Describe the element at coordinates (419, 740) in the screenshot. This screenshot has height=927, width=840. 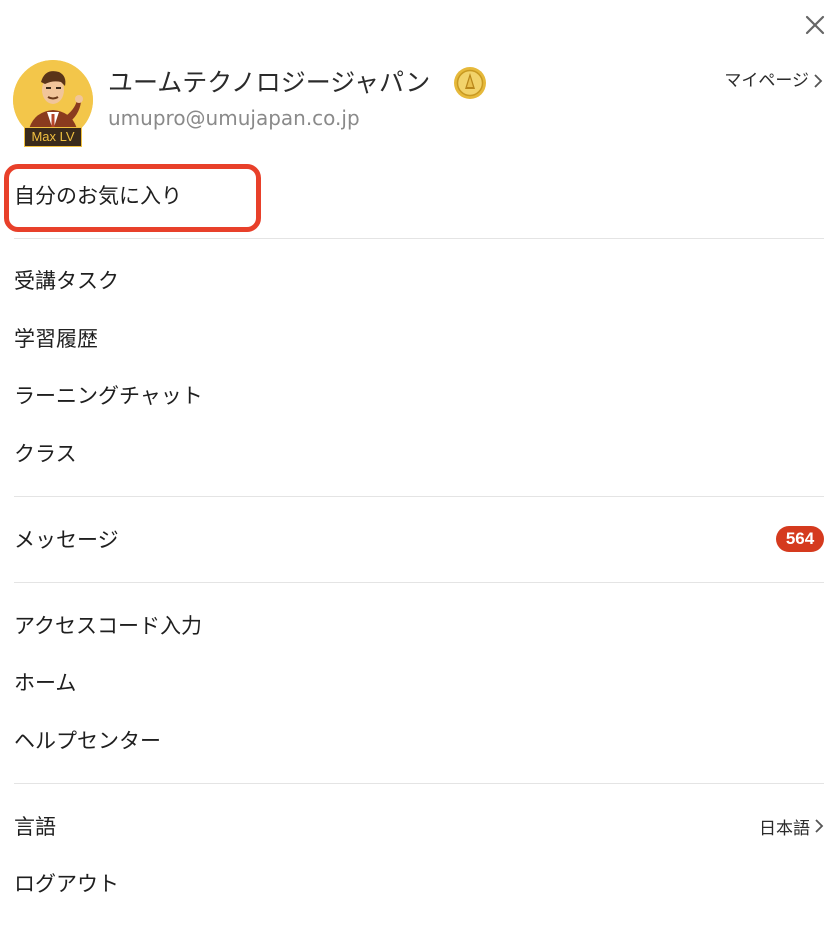
I see `menu-item-help-center: ヘルプセンター` at that location.